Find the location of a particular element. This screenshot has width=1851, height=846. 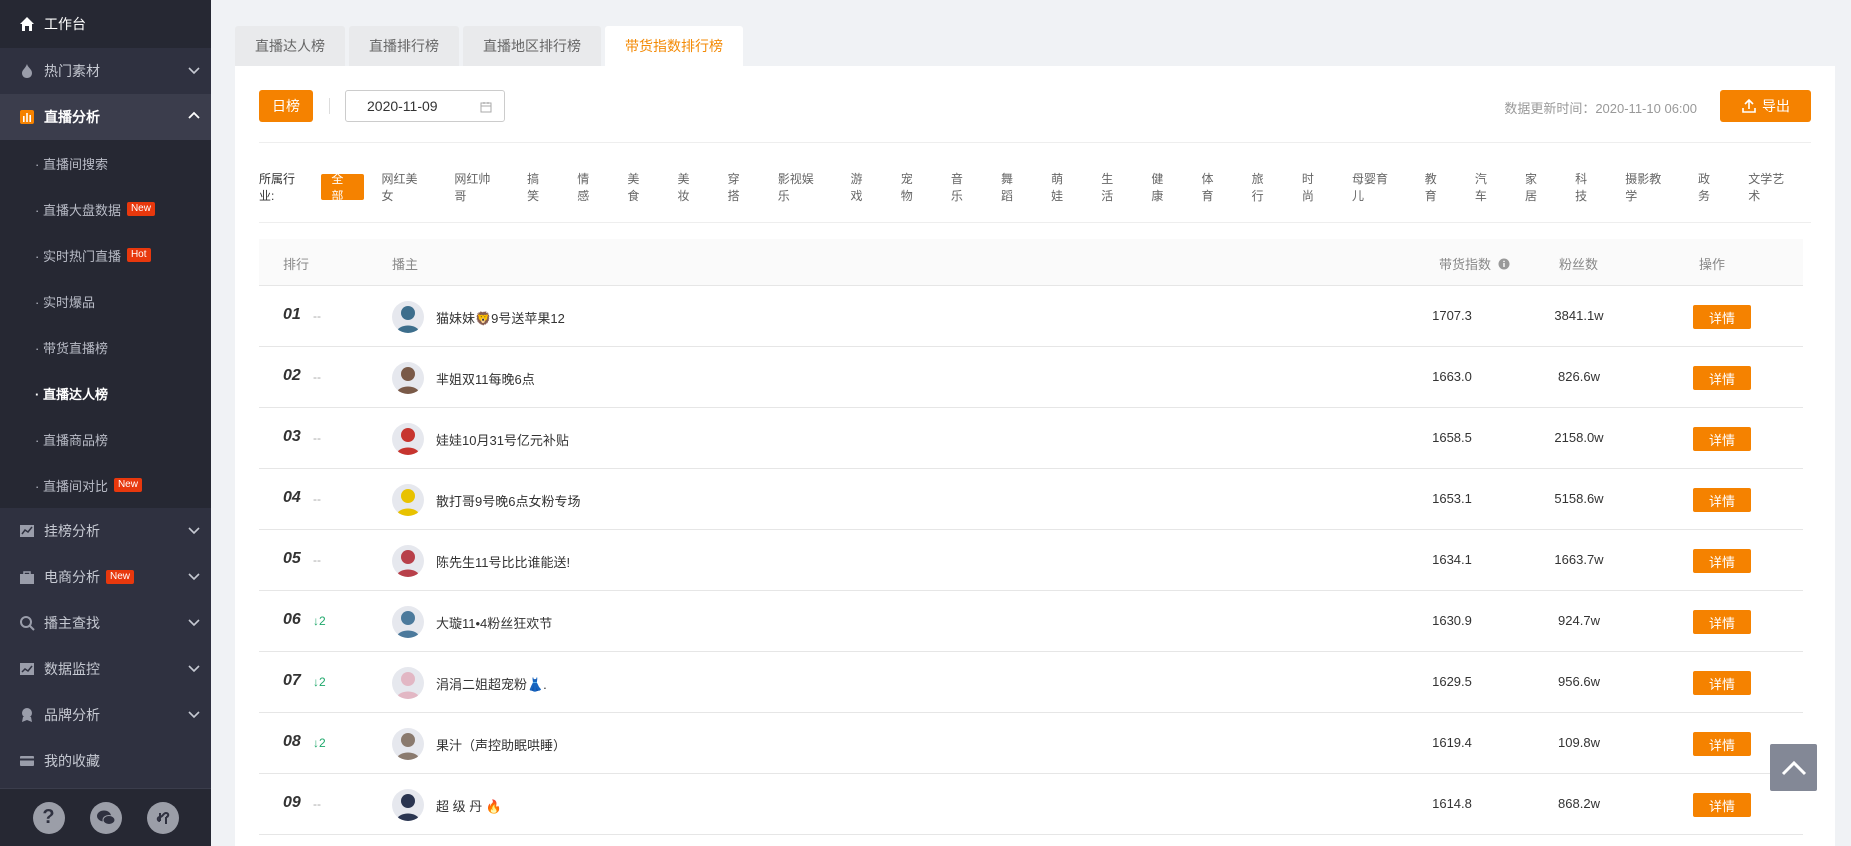

host-name: 涓涓二姐超宠粉👗. is located at coordinates (491, 683).